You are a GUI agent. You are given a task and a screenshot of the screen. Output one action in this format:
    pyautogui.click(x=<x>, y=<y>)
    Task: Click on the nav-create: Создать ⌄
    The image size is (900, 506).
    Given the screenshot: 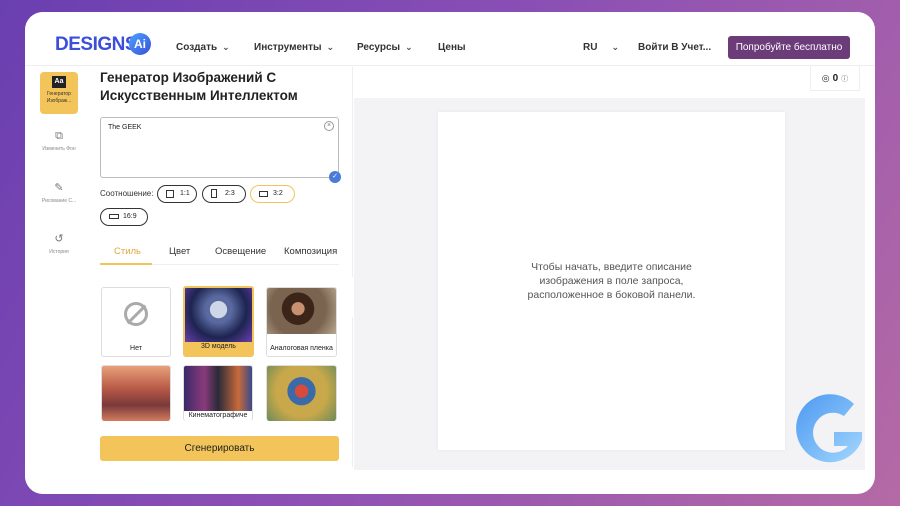 What is the action you would take?
    pyautogui.click(x=203, y=47)
    